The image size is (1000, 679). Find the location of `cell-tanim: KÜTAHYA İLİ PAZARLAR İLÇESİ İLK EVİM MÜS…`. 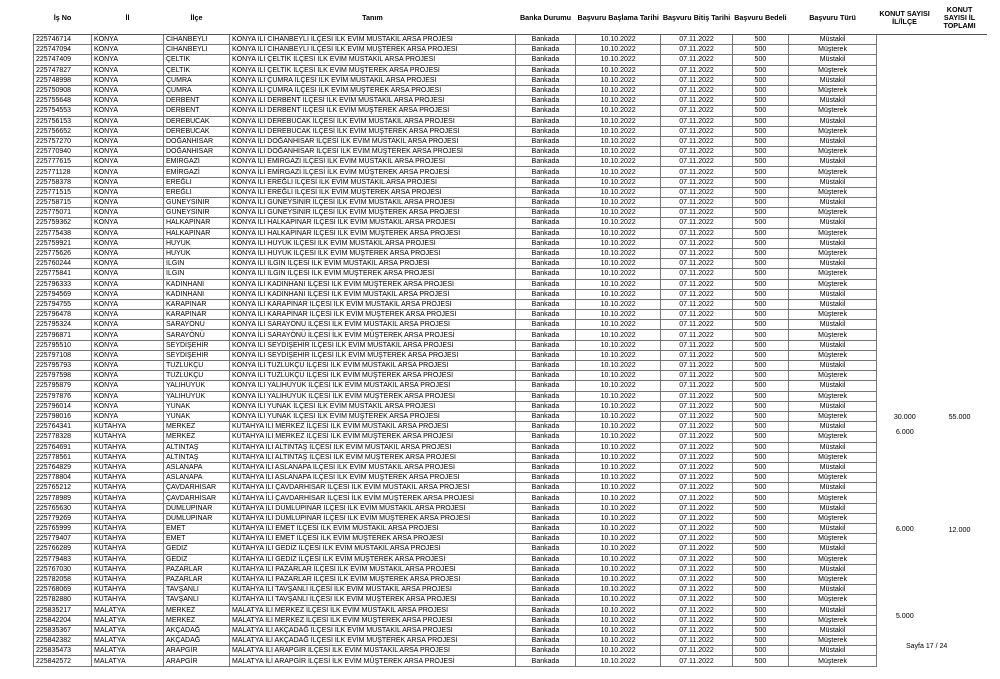

cell-tanim: KÜTAHYA İLİ PAZARLAR İLÇESİ İLK EVİM MÜS… is located at coordinates (372, 569).